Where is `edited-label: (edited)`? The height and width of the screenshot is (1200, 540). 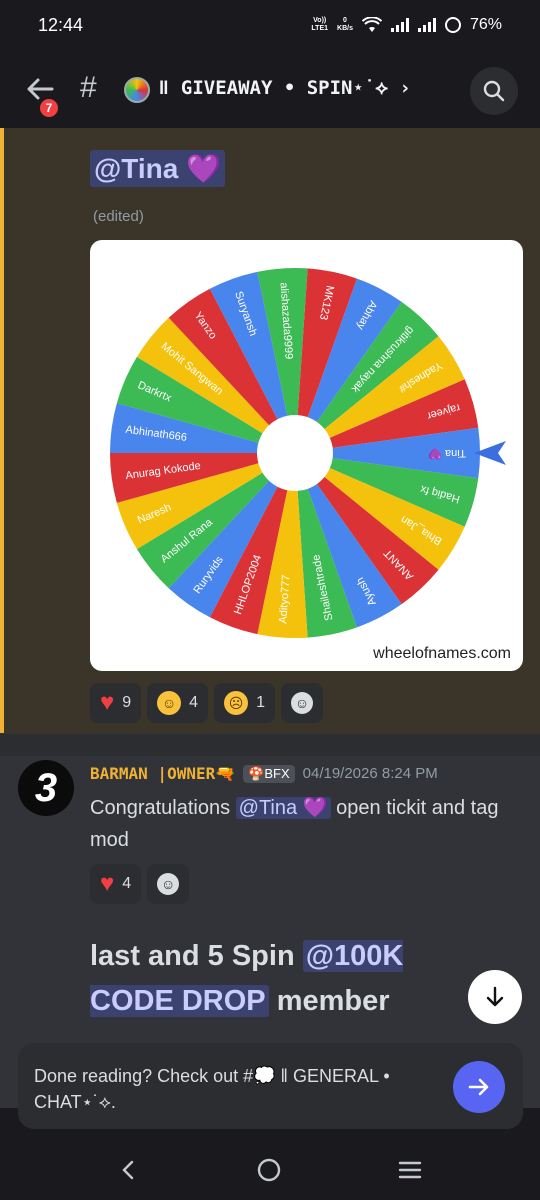
edited-label: (edited) is located at coordinates (118, 216).